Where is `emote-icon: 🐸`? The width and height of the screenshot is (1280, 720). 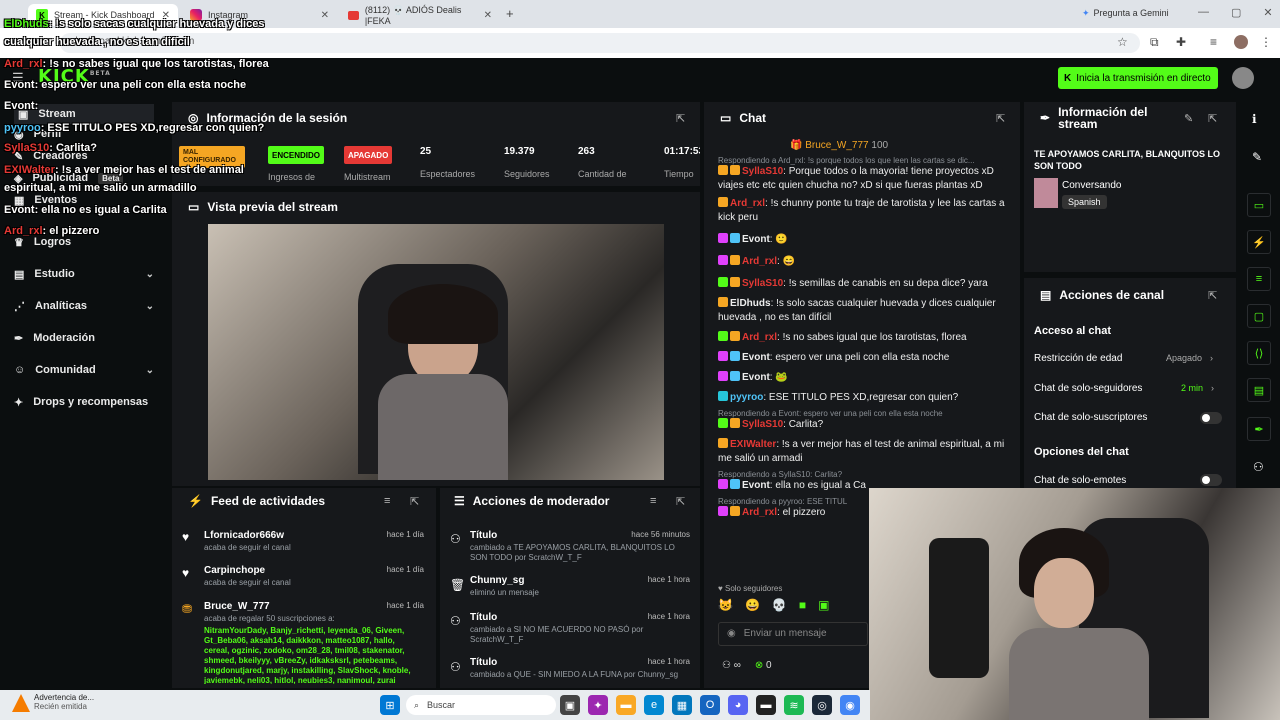 emote-icon: 🐸 is located at coordinates (781, 377).